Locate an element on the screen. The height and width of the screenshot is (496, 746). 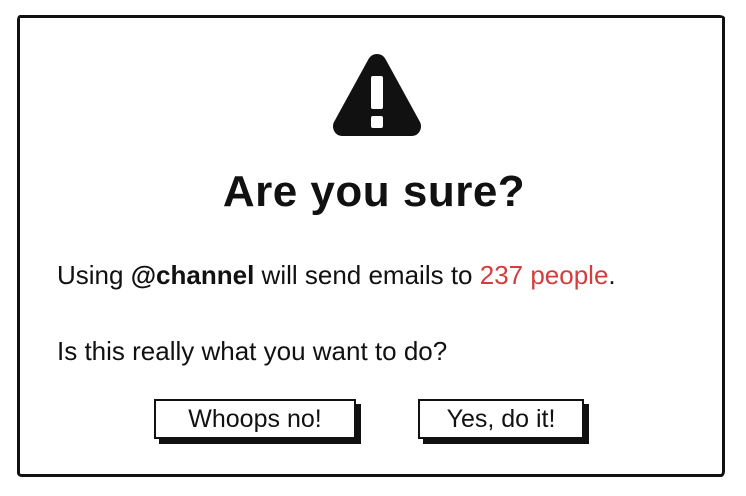
message-middle: will send emails to is located at coordinates (367, 275).